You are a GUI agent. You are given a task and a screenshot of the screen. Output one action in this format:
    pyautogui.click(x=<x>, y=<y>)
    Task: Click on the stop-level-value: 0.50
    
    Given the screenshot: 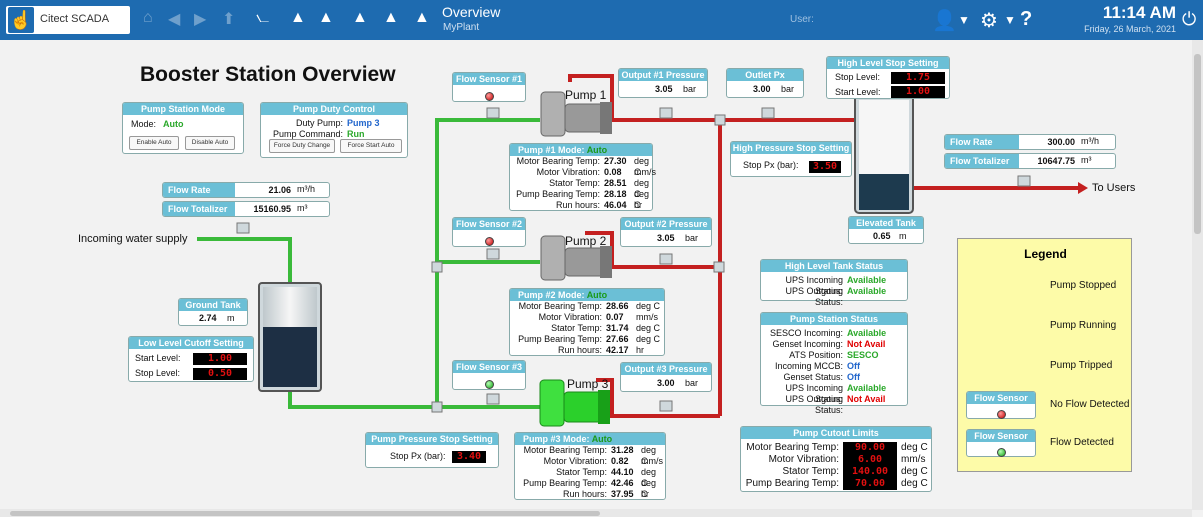 What is the action you would take?
    pyautogui.click(x=220, y=374)
    